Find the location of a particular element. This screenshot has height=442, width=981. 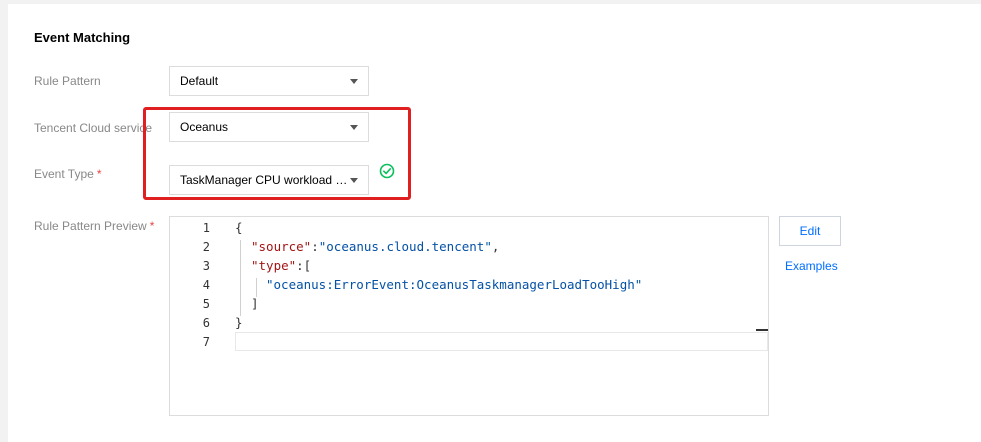

code-line: } is located at coordinates (239, 322).